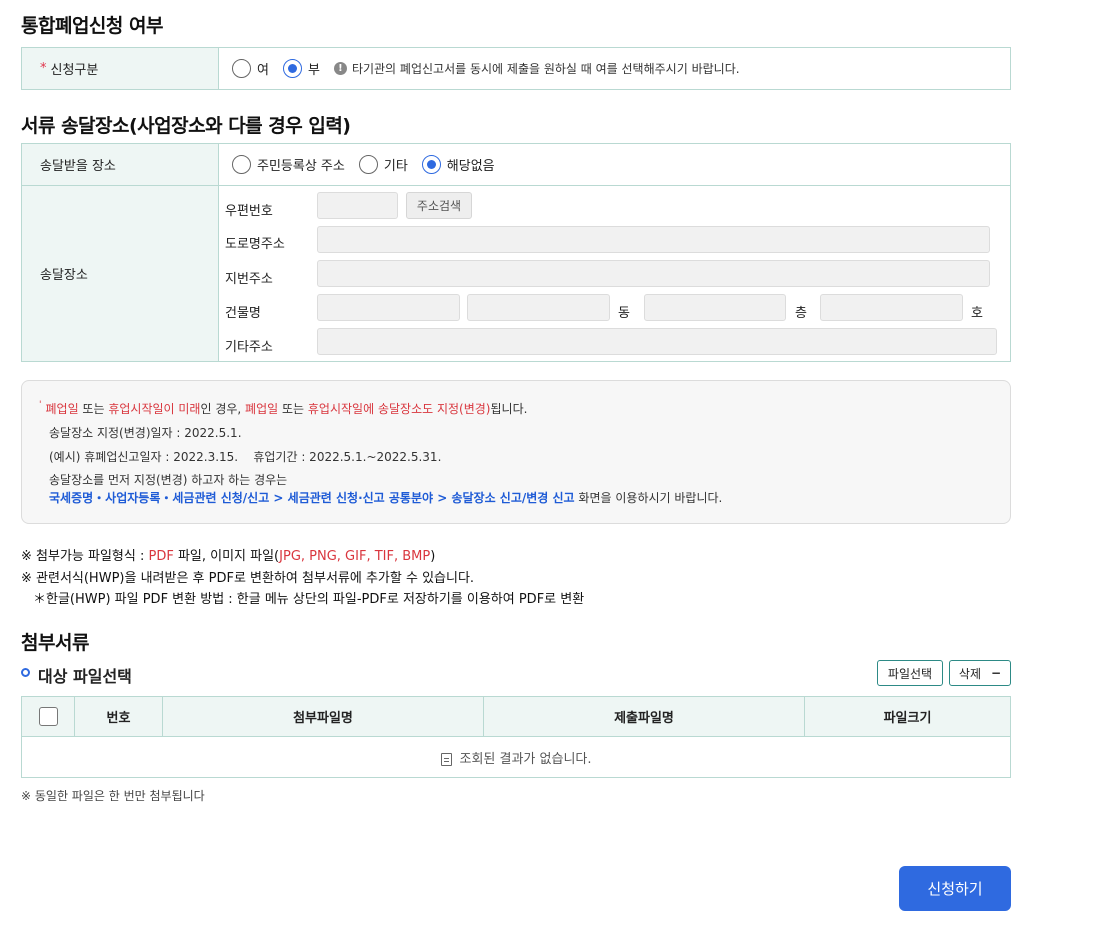 The width and height of the screenshot is (1111, 941). What do you see at coordinates (186, 126) in the screenshot?
I see `section-title-delivery: 서류 송달장소(사업장소와 다를 경우 입력)` at bounding box center [186, 126].